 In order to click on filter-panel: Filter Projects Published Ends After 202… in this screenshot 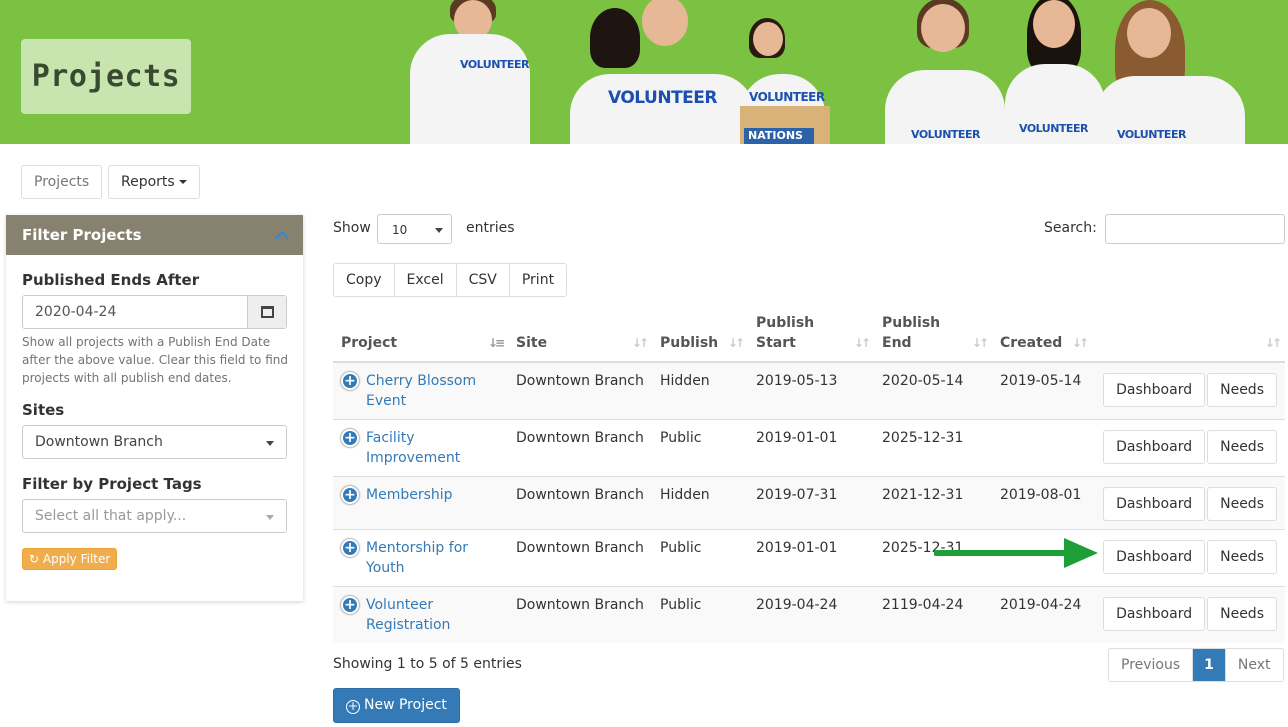, I will do `click(154, 408)`.